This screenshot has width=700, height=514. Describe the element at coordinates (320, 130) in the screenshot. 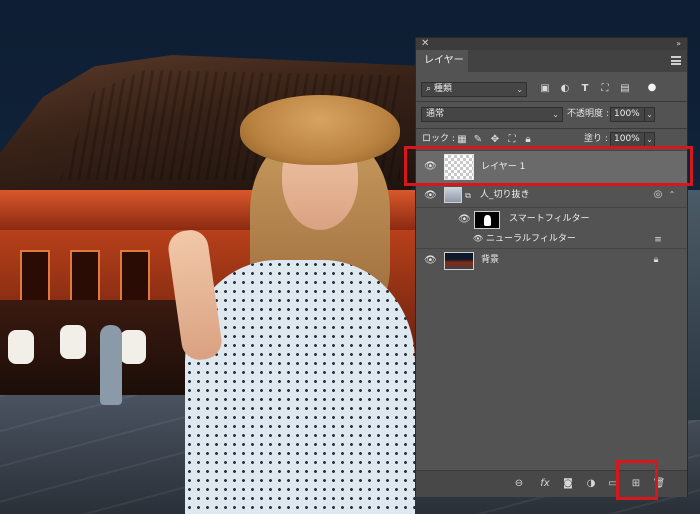

I see `straw-hat` at that location.